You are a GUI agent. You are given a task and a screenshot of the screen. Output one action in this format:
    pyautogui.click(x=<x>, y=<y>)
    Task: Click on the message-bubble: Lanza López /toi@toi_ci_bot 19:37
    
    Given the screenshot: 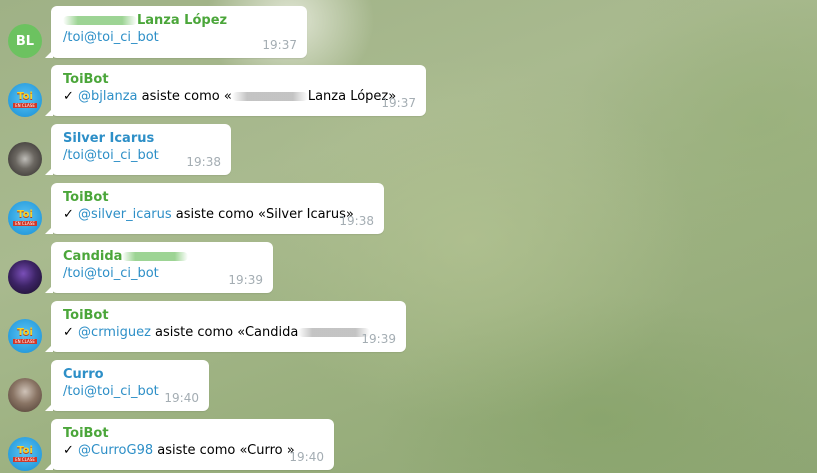 What is the action you would take?
    pyautogui.click(x=176, y=32)
    